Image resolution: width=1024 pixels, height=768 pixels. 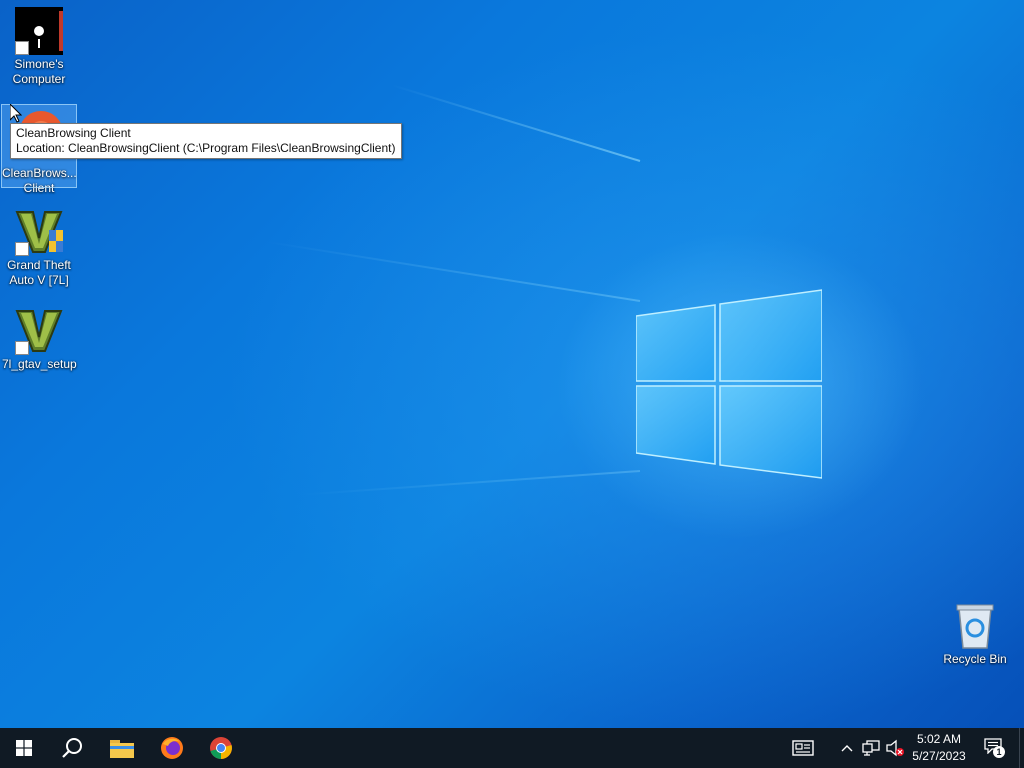 What do you see at coordinates (999, 752) in the screenshot?
I see `notification-count-badge: 1` at bounding box center [999, 752].